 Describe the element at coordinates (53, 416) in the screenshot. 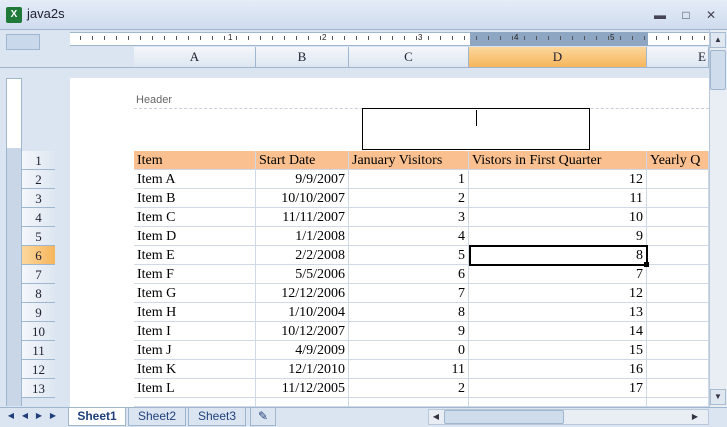

I see `last-sheet-icon: ▶` at that location.